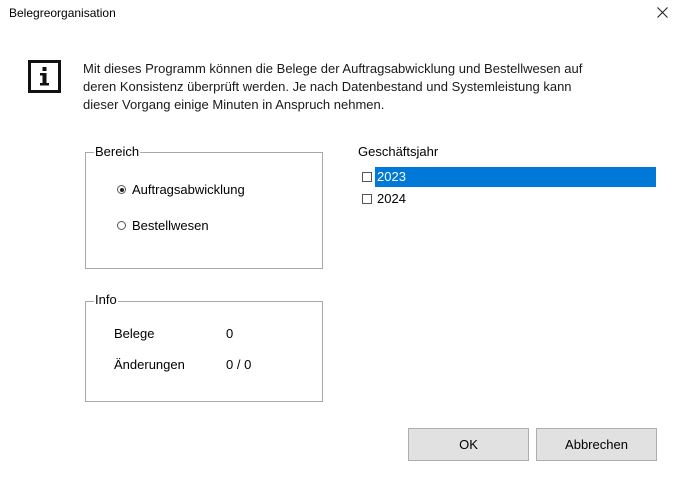 This screenshot has height=481, width=675. What do you see at coordinates (204, 210) in the screenshot?
I see `bereich-groupbox` at bounding box center [204, 210].